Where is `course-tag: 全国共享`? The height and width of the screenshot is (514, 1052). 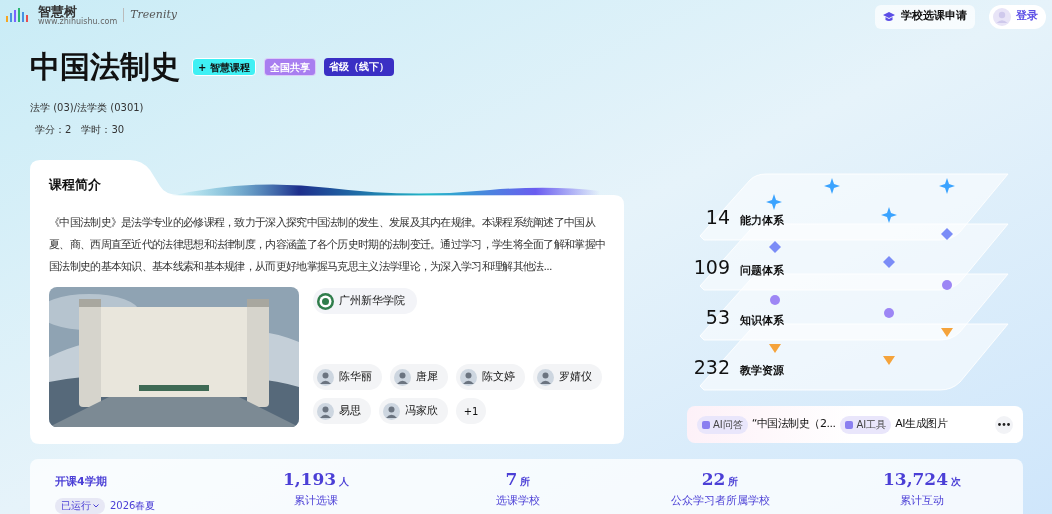 course-tag: 全国共享 is located at coordinates (289, 67).